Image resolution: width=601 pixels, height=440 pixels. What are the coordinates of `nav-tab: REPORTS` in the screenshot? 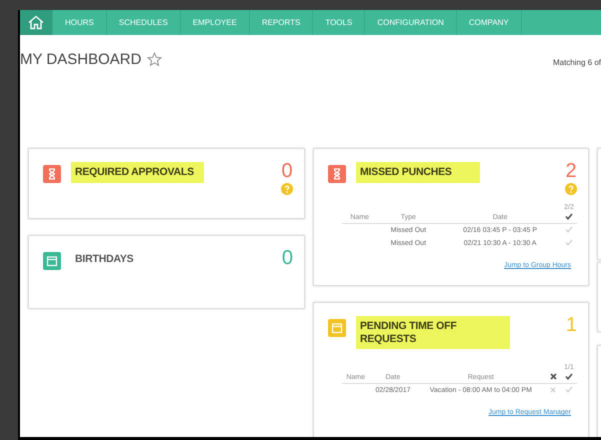 It's located at (282, 22).